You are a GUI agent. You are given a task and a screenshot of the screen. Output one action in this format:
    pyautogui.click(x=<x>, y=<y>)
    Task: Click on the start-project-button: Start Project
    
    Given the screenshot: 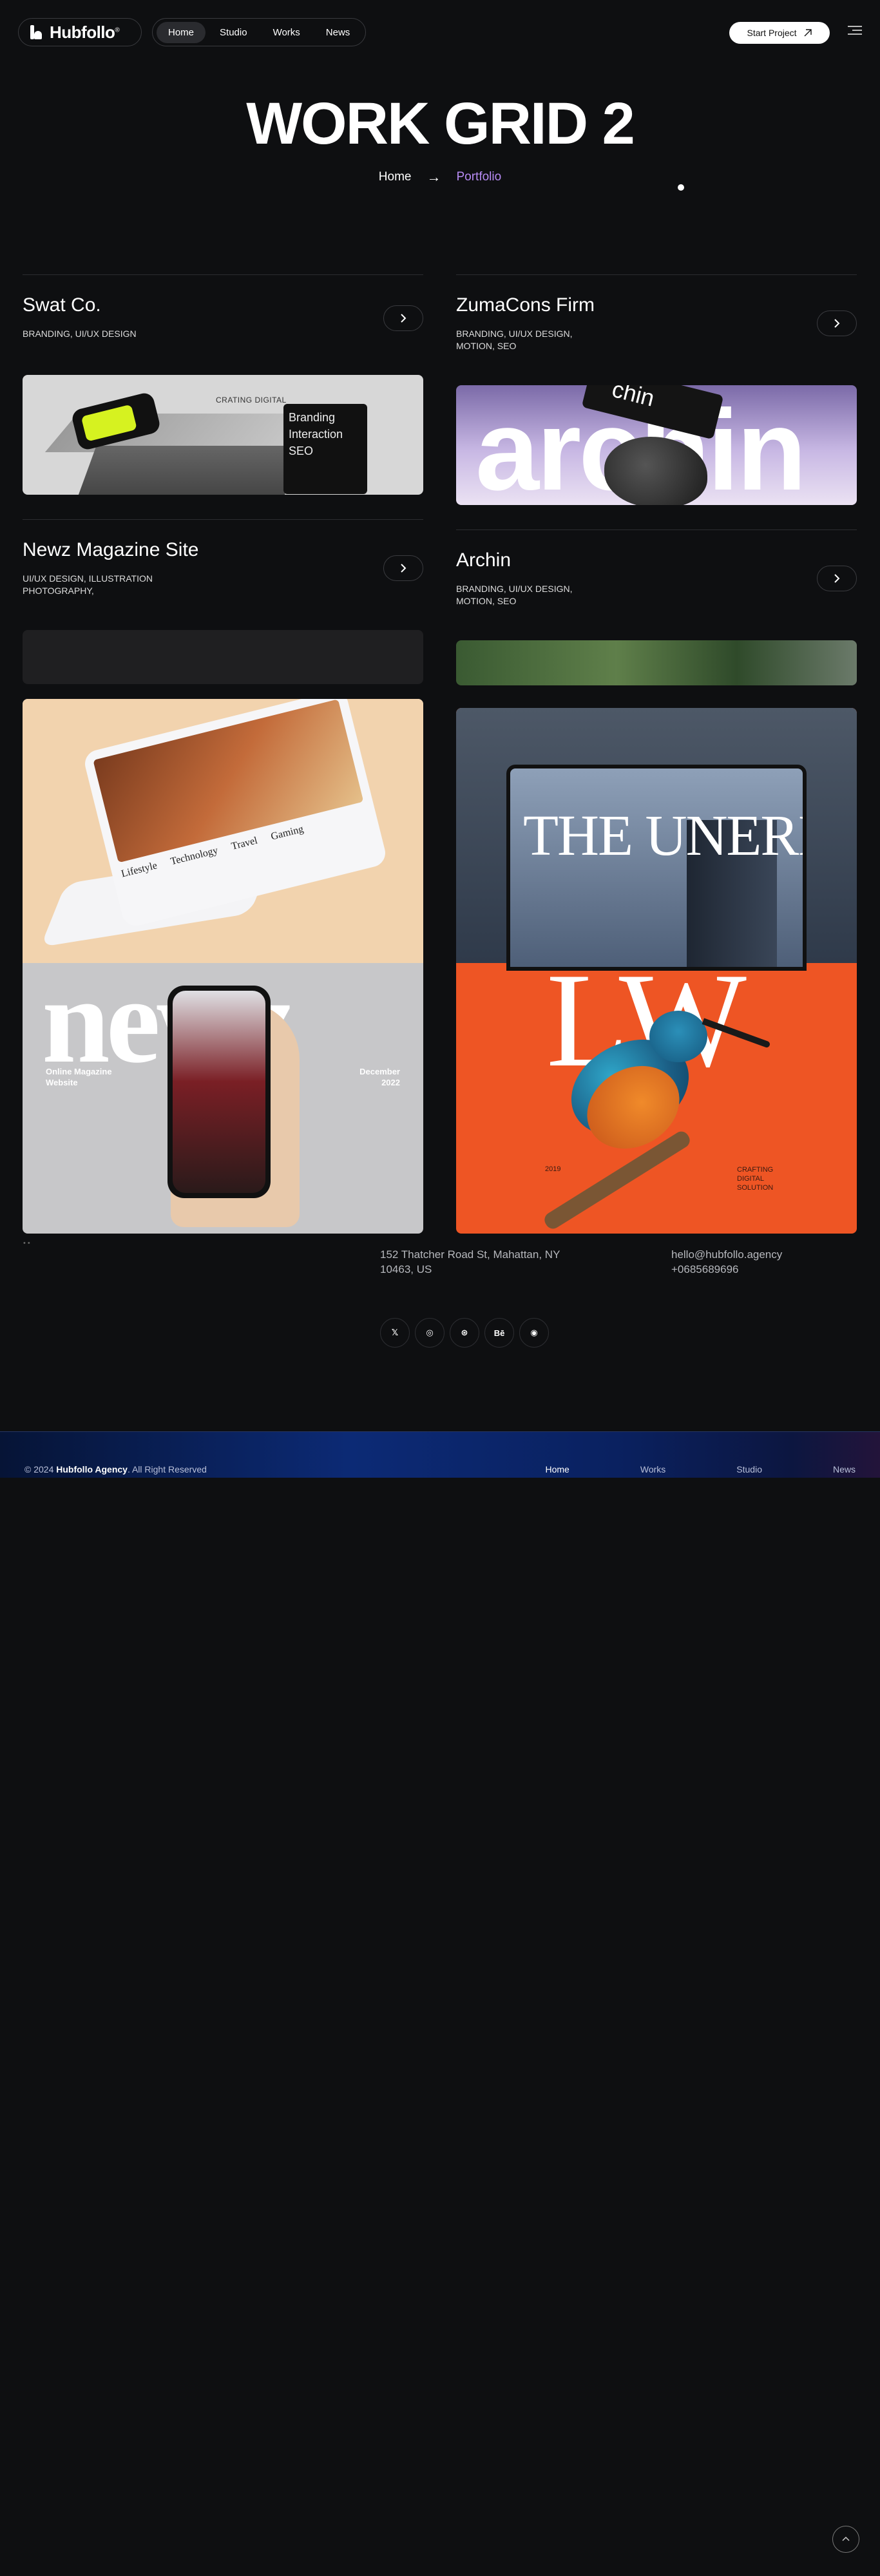 What is the action you would take?
    pyautogui.click(x=779, y=33)
    